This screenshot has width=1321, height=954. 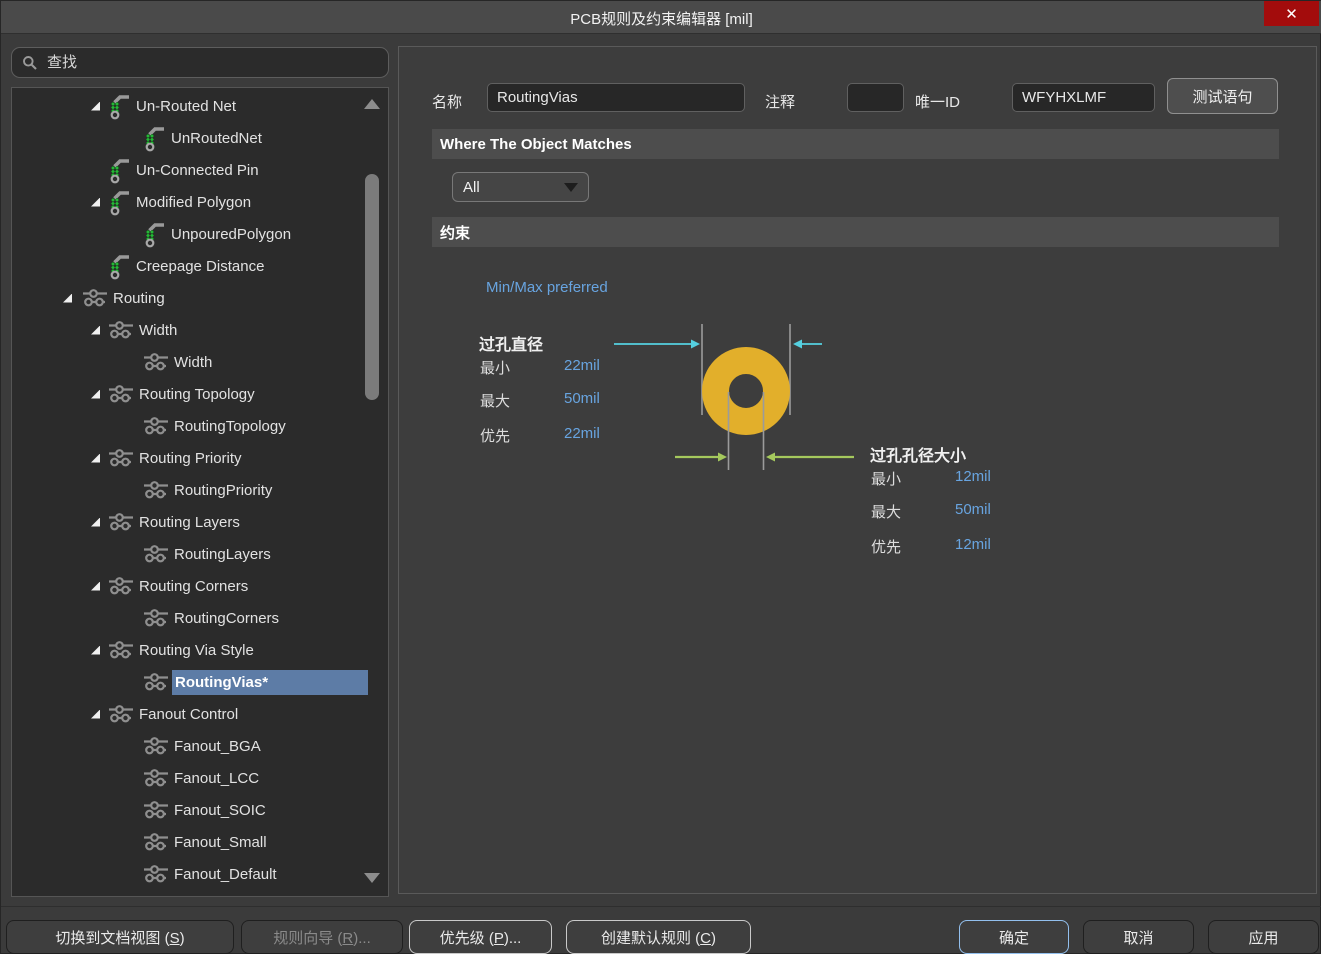 I want to click on tree-item-routing-priority: Routing Priority, so click(x=200, y=458).